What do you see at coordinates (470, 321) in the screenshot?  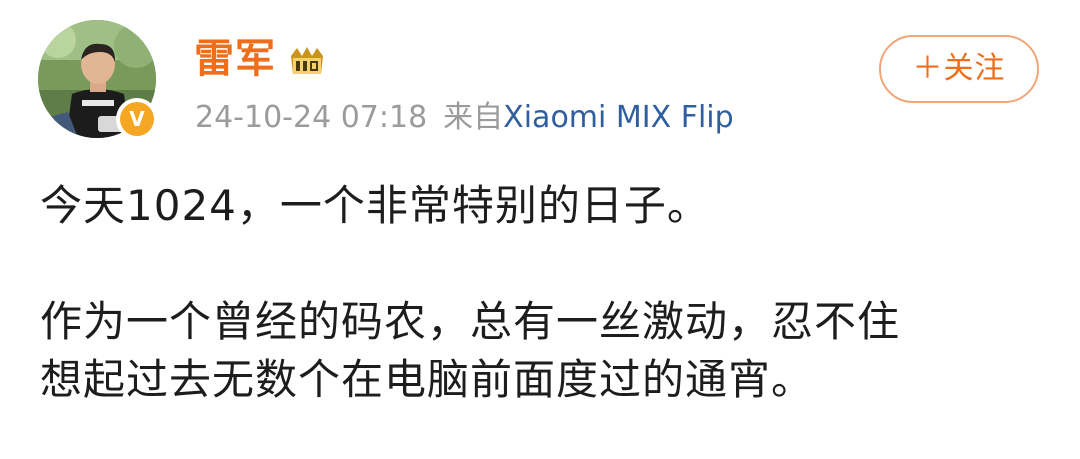 I see `post-text-line: 作为一个曾经的码农，总有一丝激动，忍不住` at bounding box center [470, 321].